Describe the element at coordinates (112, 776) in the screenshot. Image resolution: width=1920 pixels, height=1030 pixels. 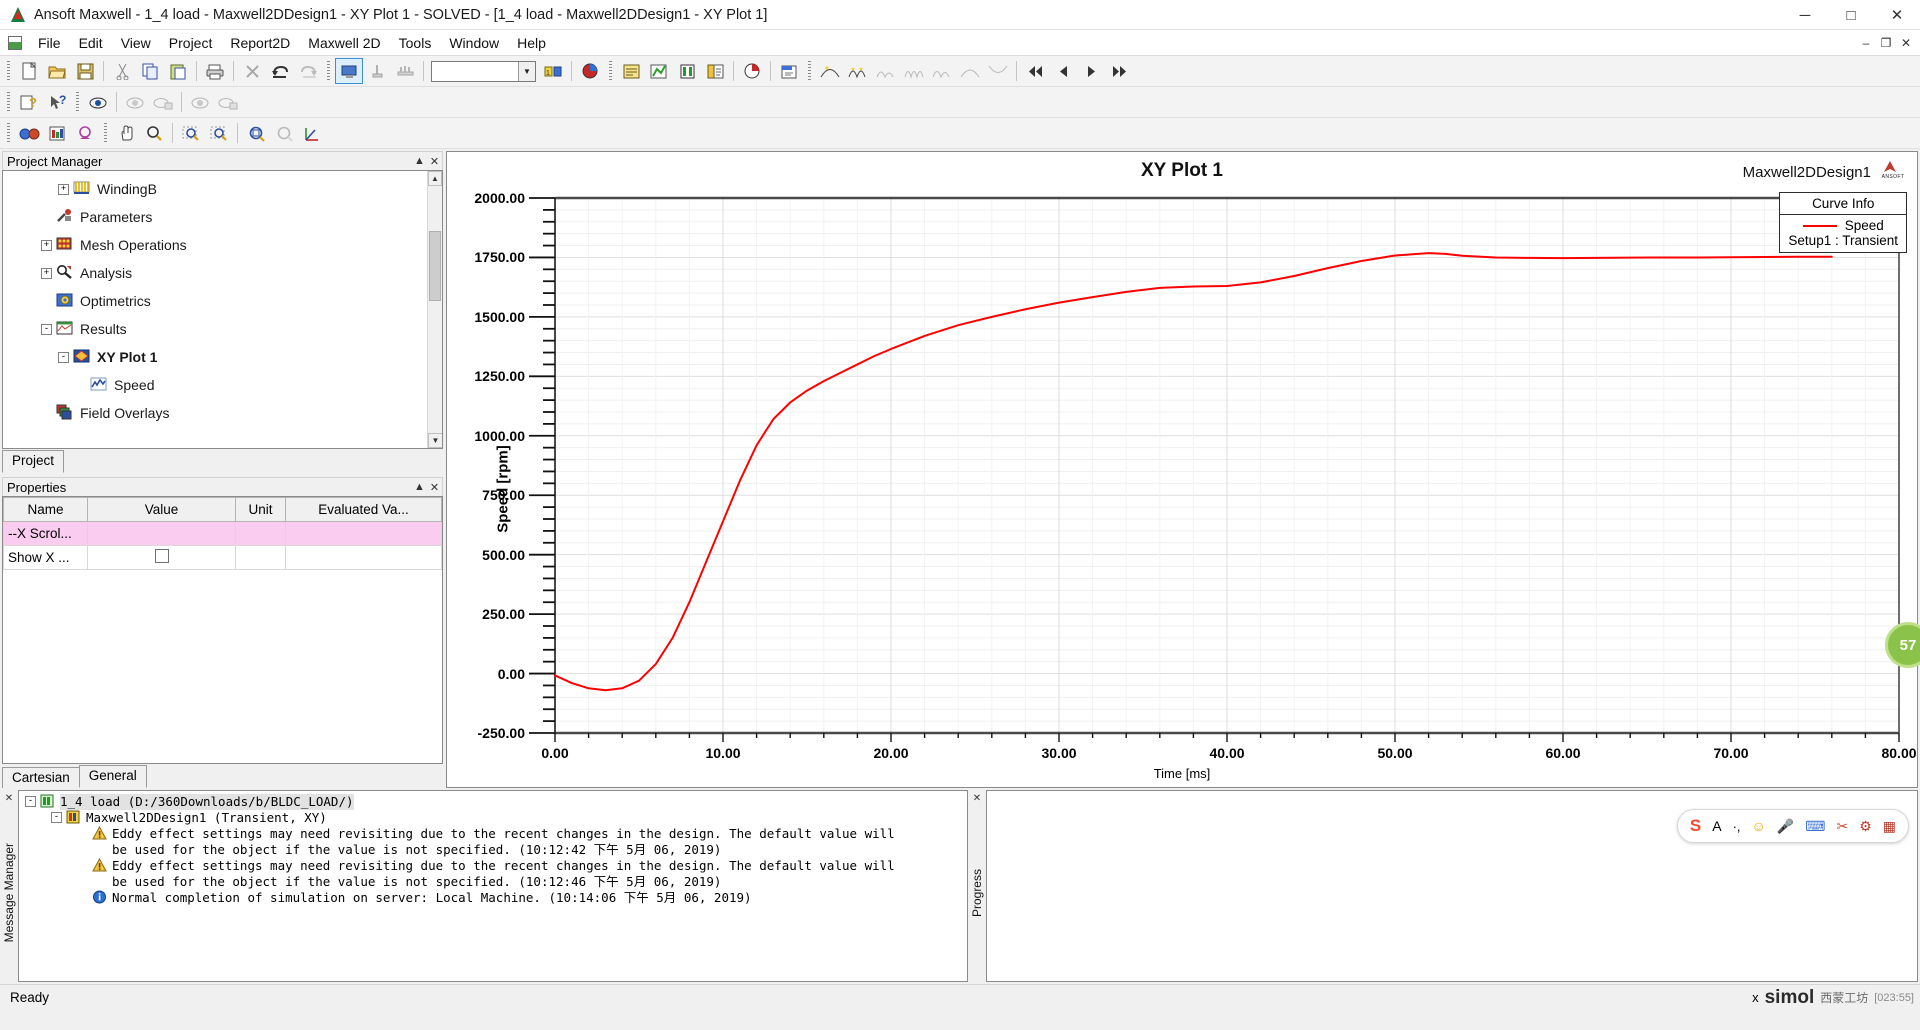
I see `tab-general: General` at that location.